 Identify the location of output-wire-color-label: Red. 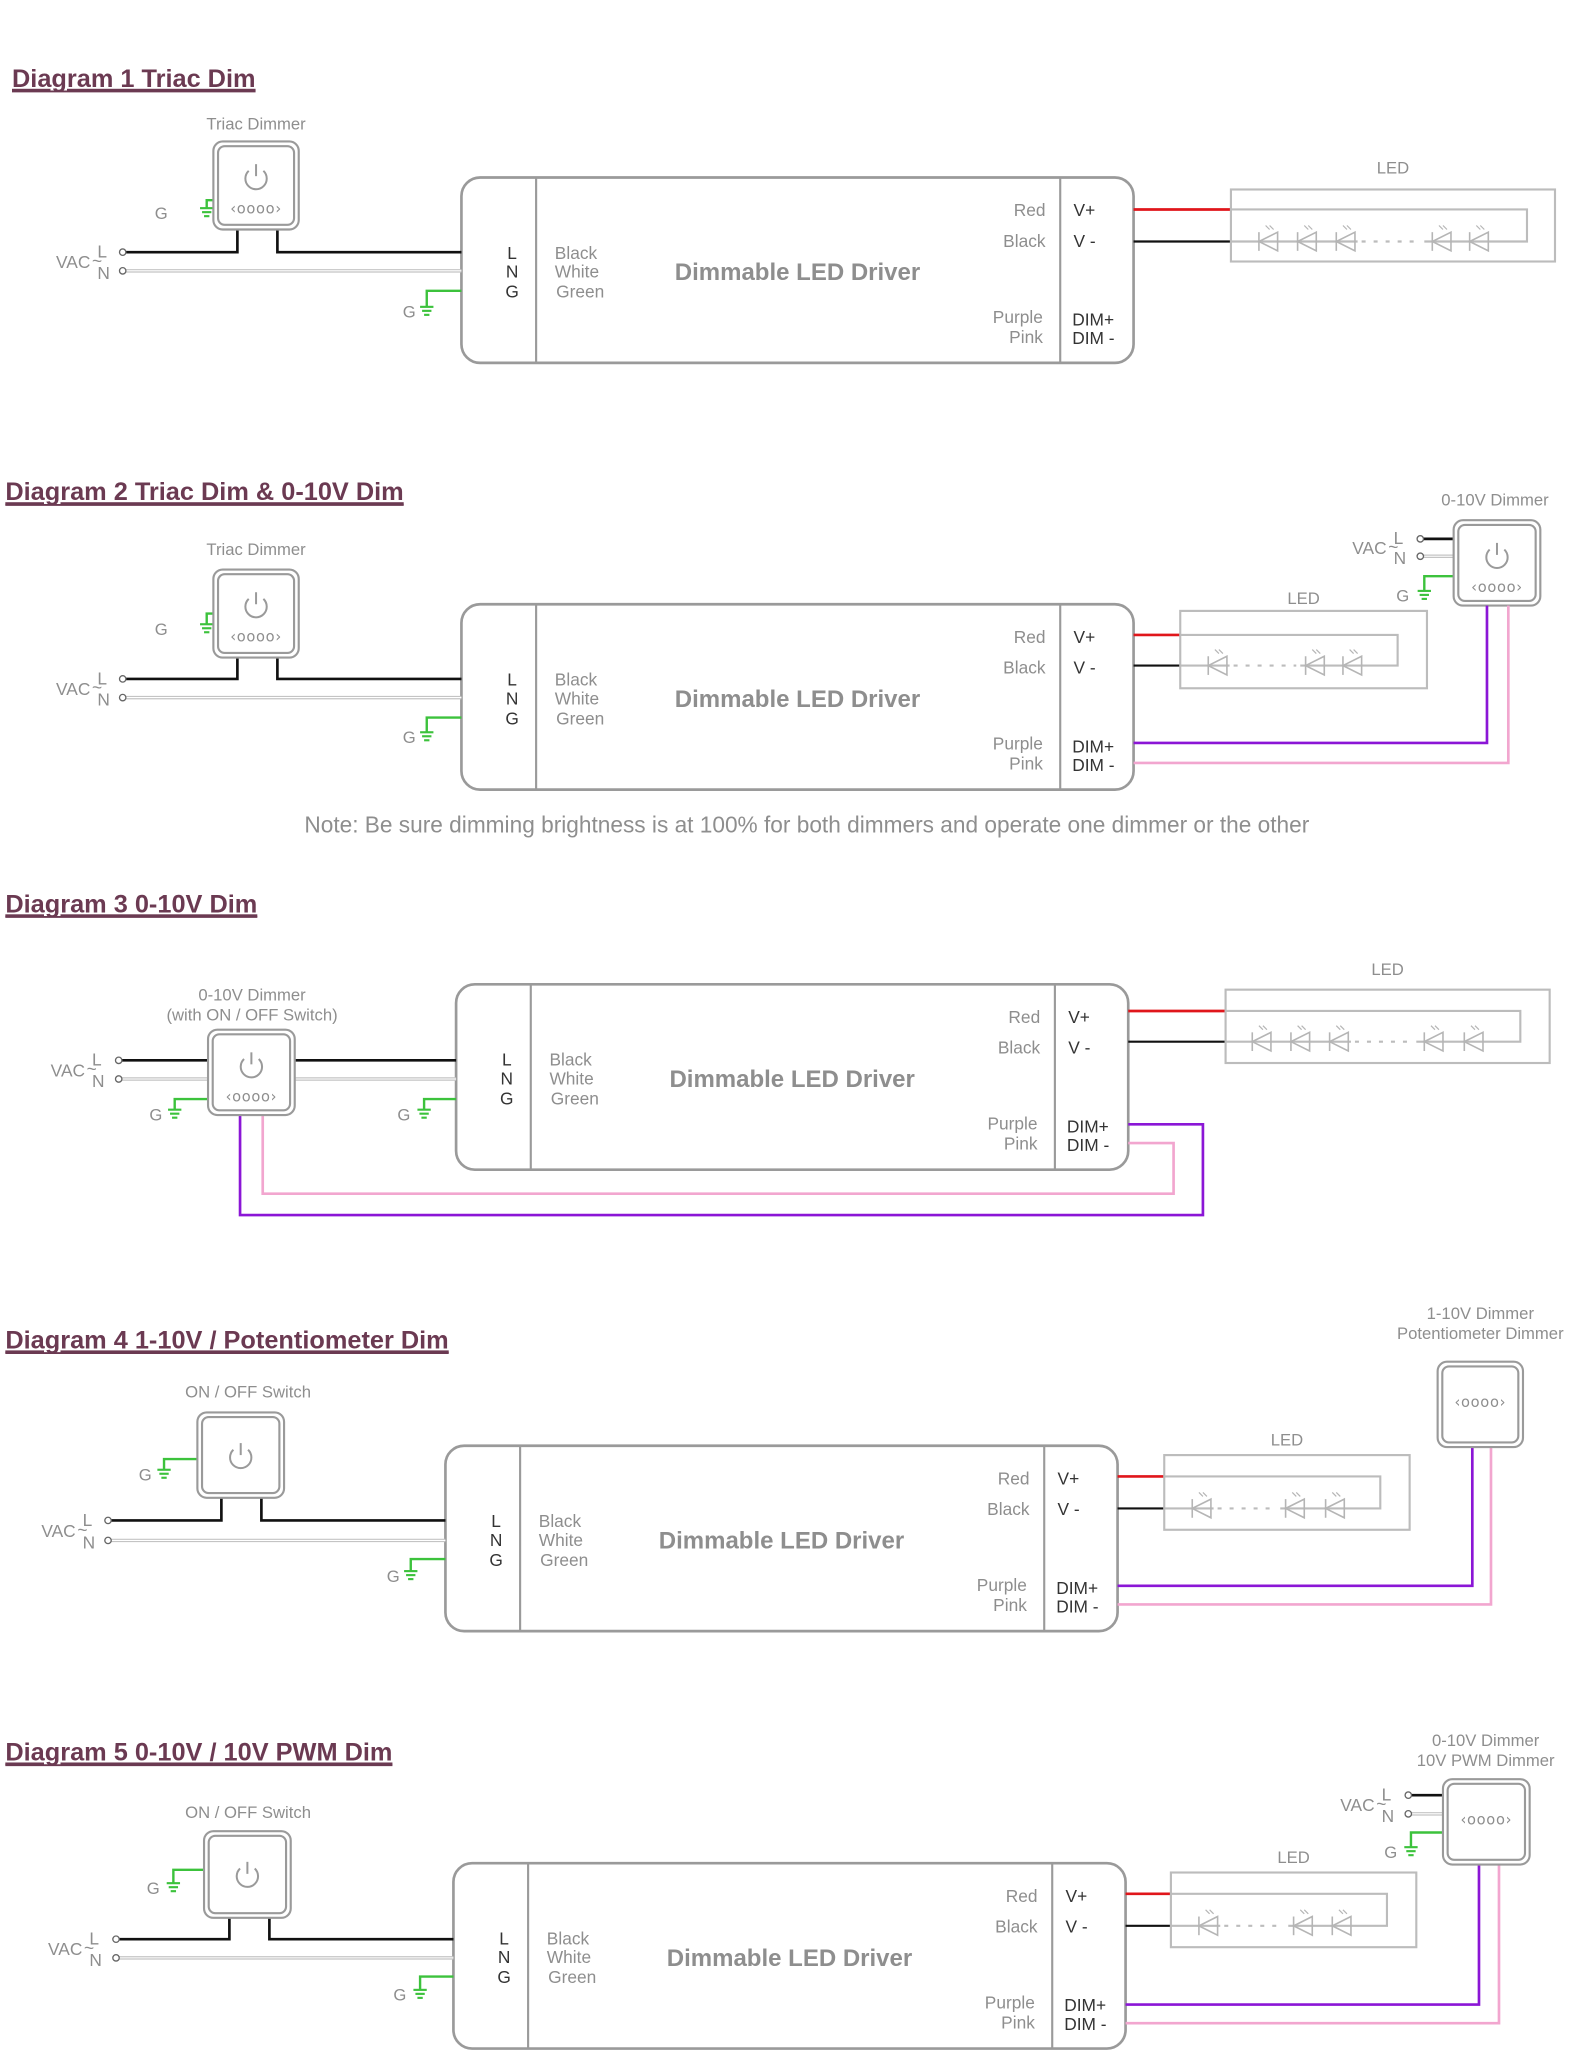
(1024, 1017).